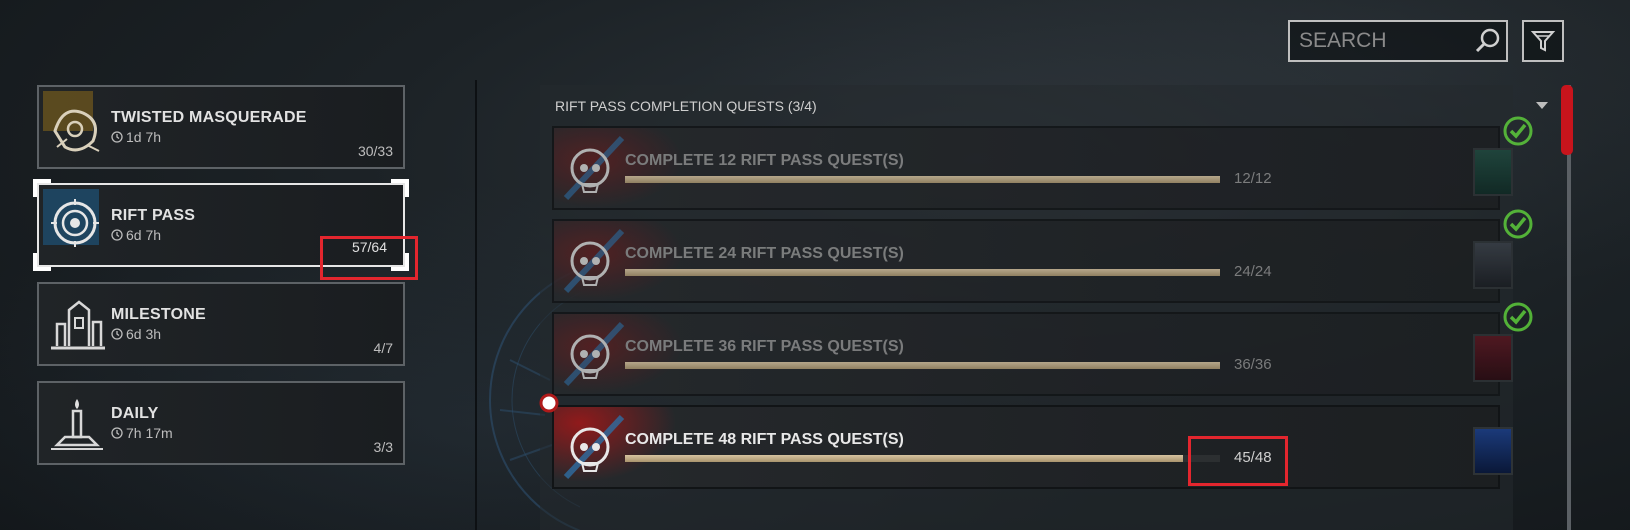  Describe the element at coordinates (1253, 271) in the screenshot. I see `quest-progress-text: 24/24` at that location.